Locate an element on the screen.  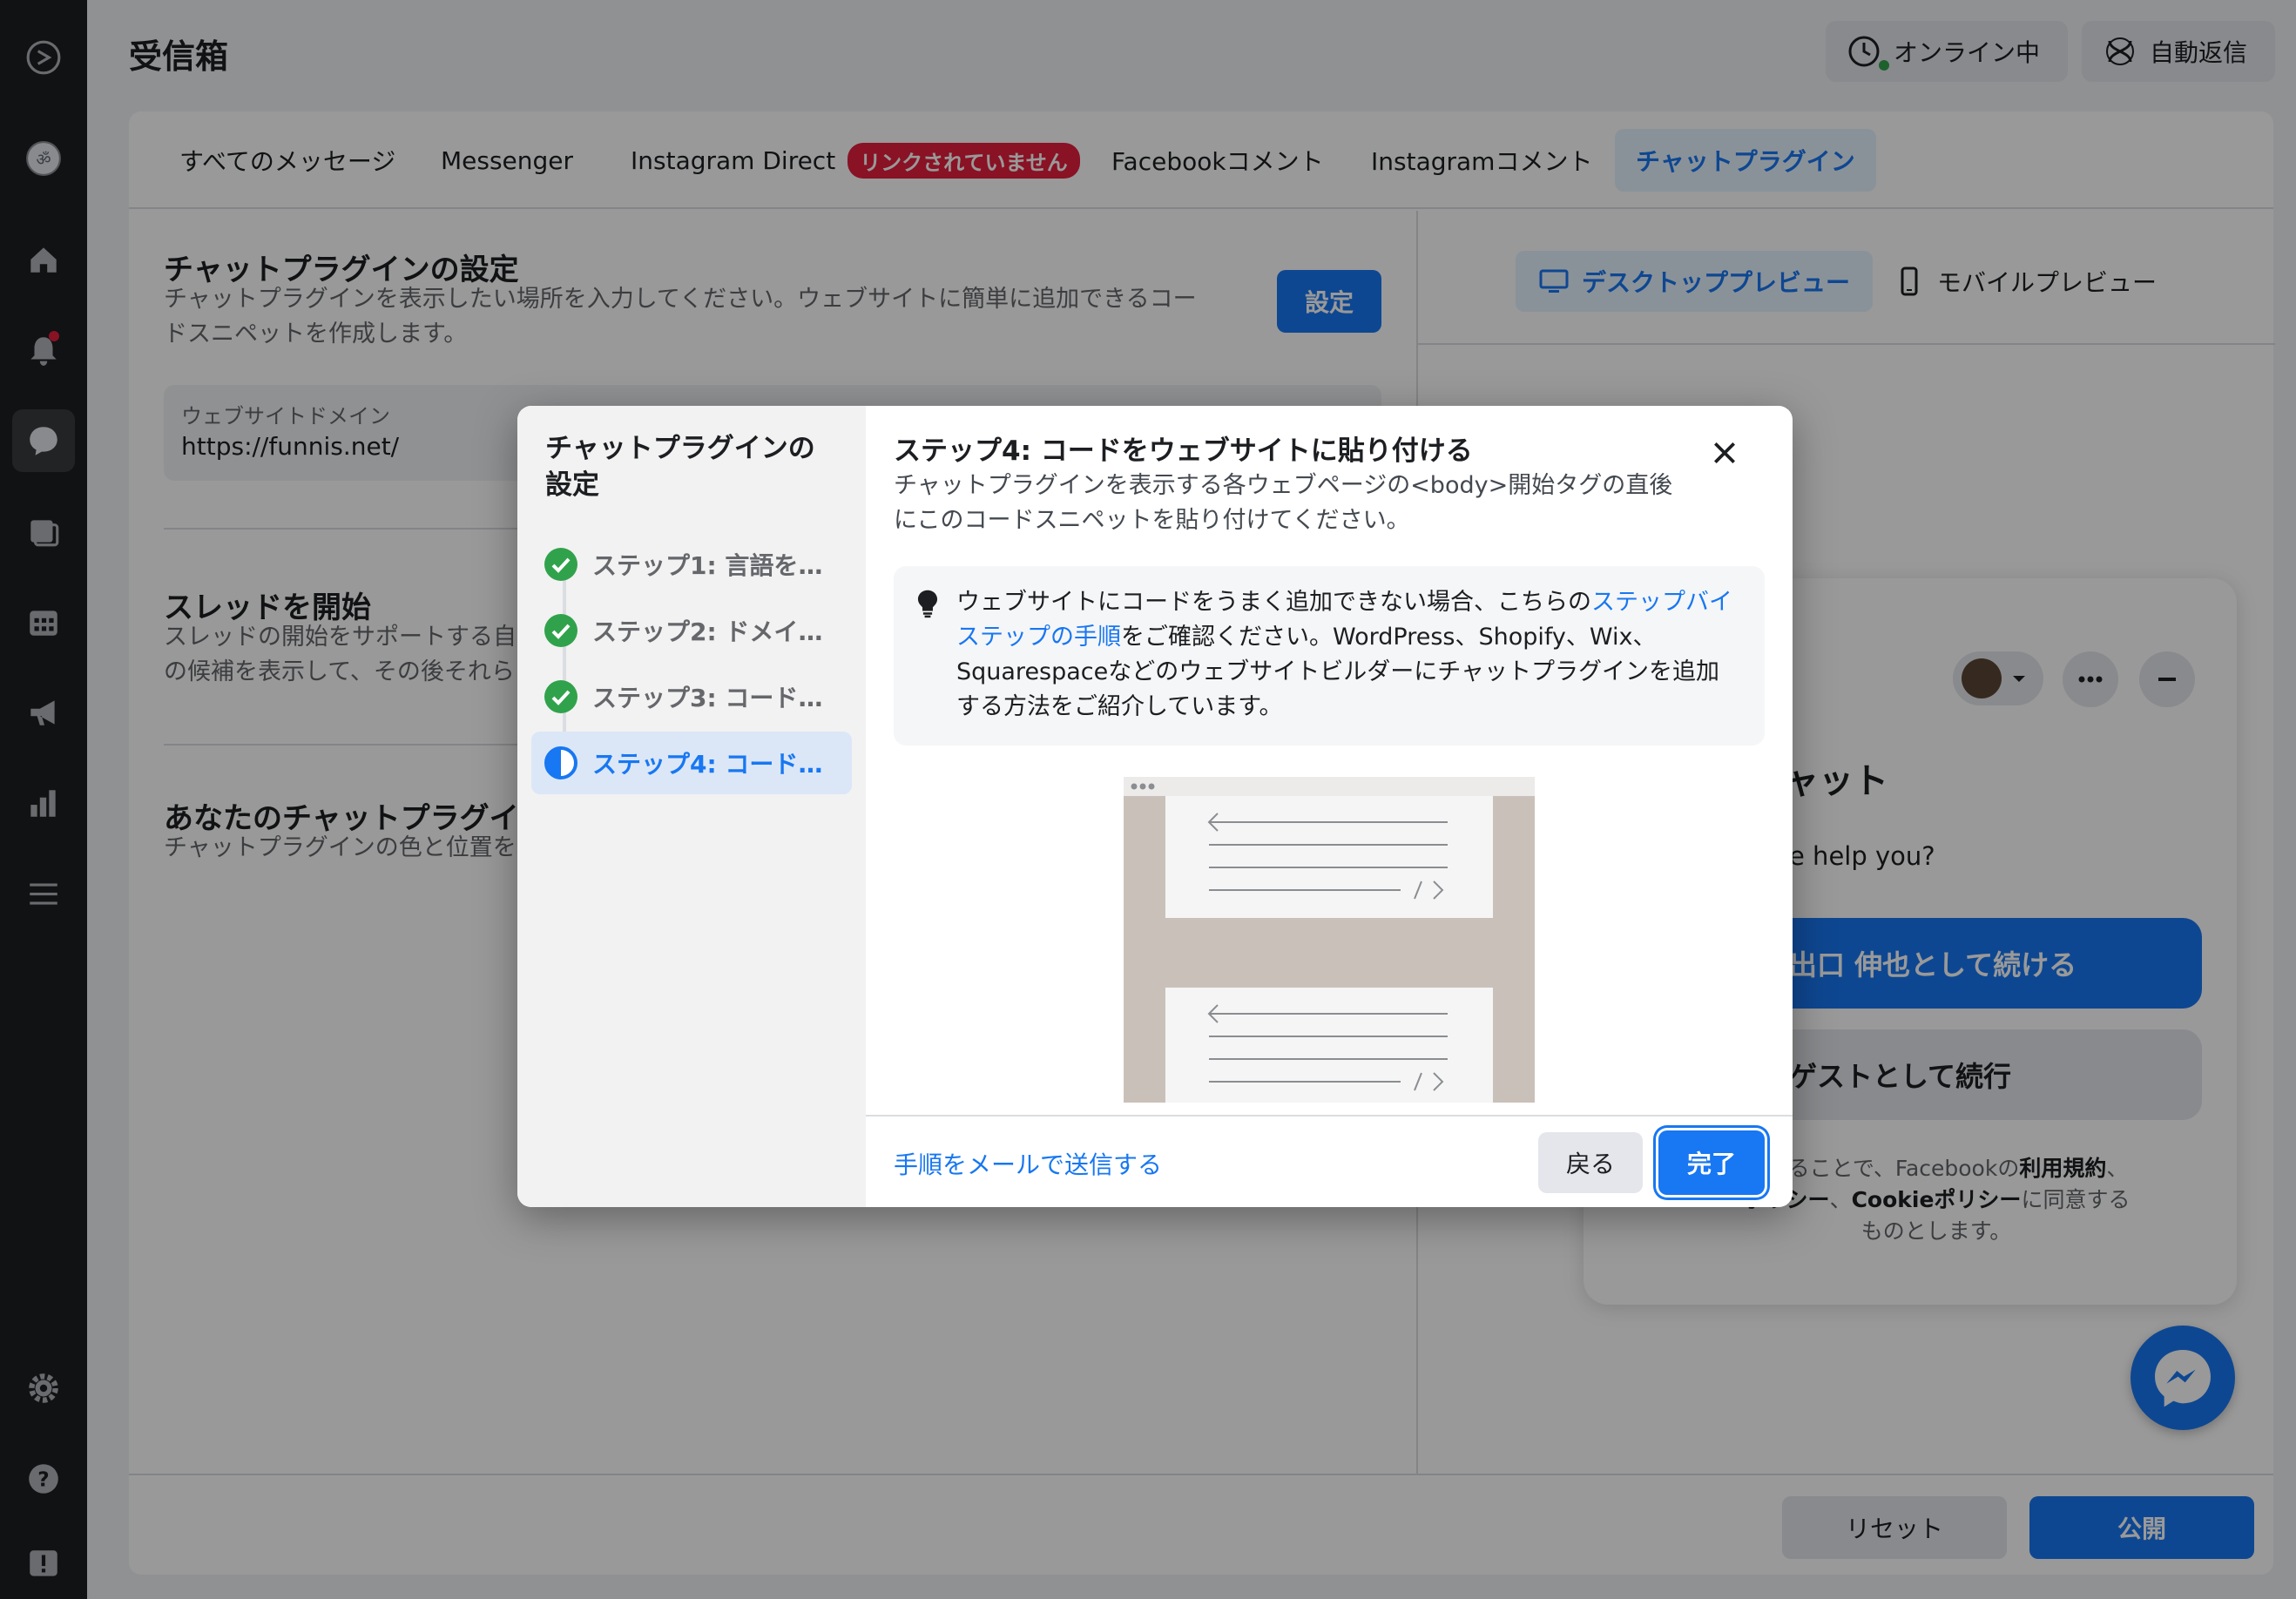
close-icon is located at coordinates (1724, 452).